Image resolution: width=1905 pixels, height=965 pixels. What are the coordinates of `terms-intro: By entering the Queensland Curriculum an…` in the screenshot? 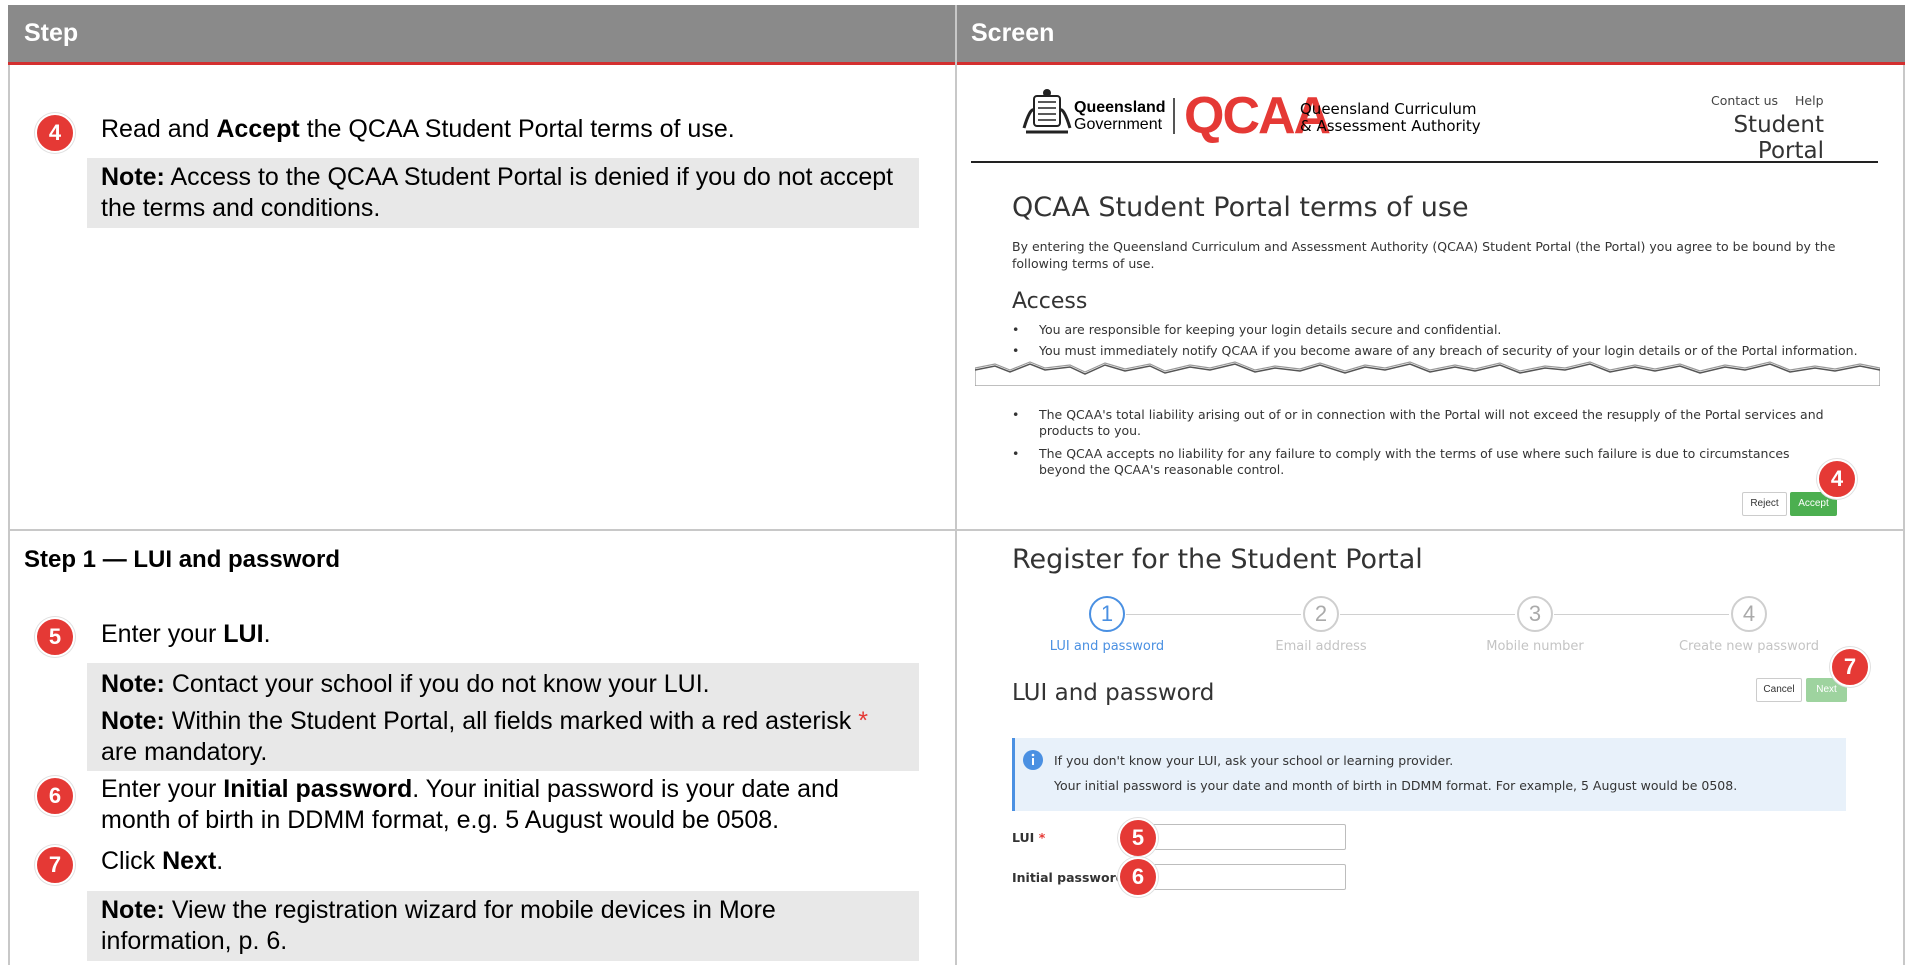 It's located at (1424, 255).